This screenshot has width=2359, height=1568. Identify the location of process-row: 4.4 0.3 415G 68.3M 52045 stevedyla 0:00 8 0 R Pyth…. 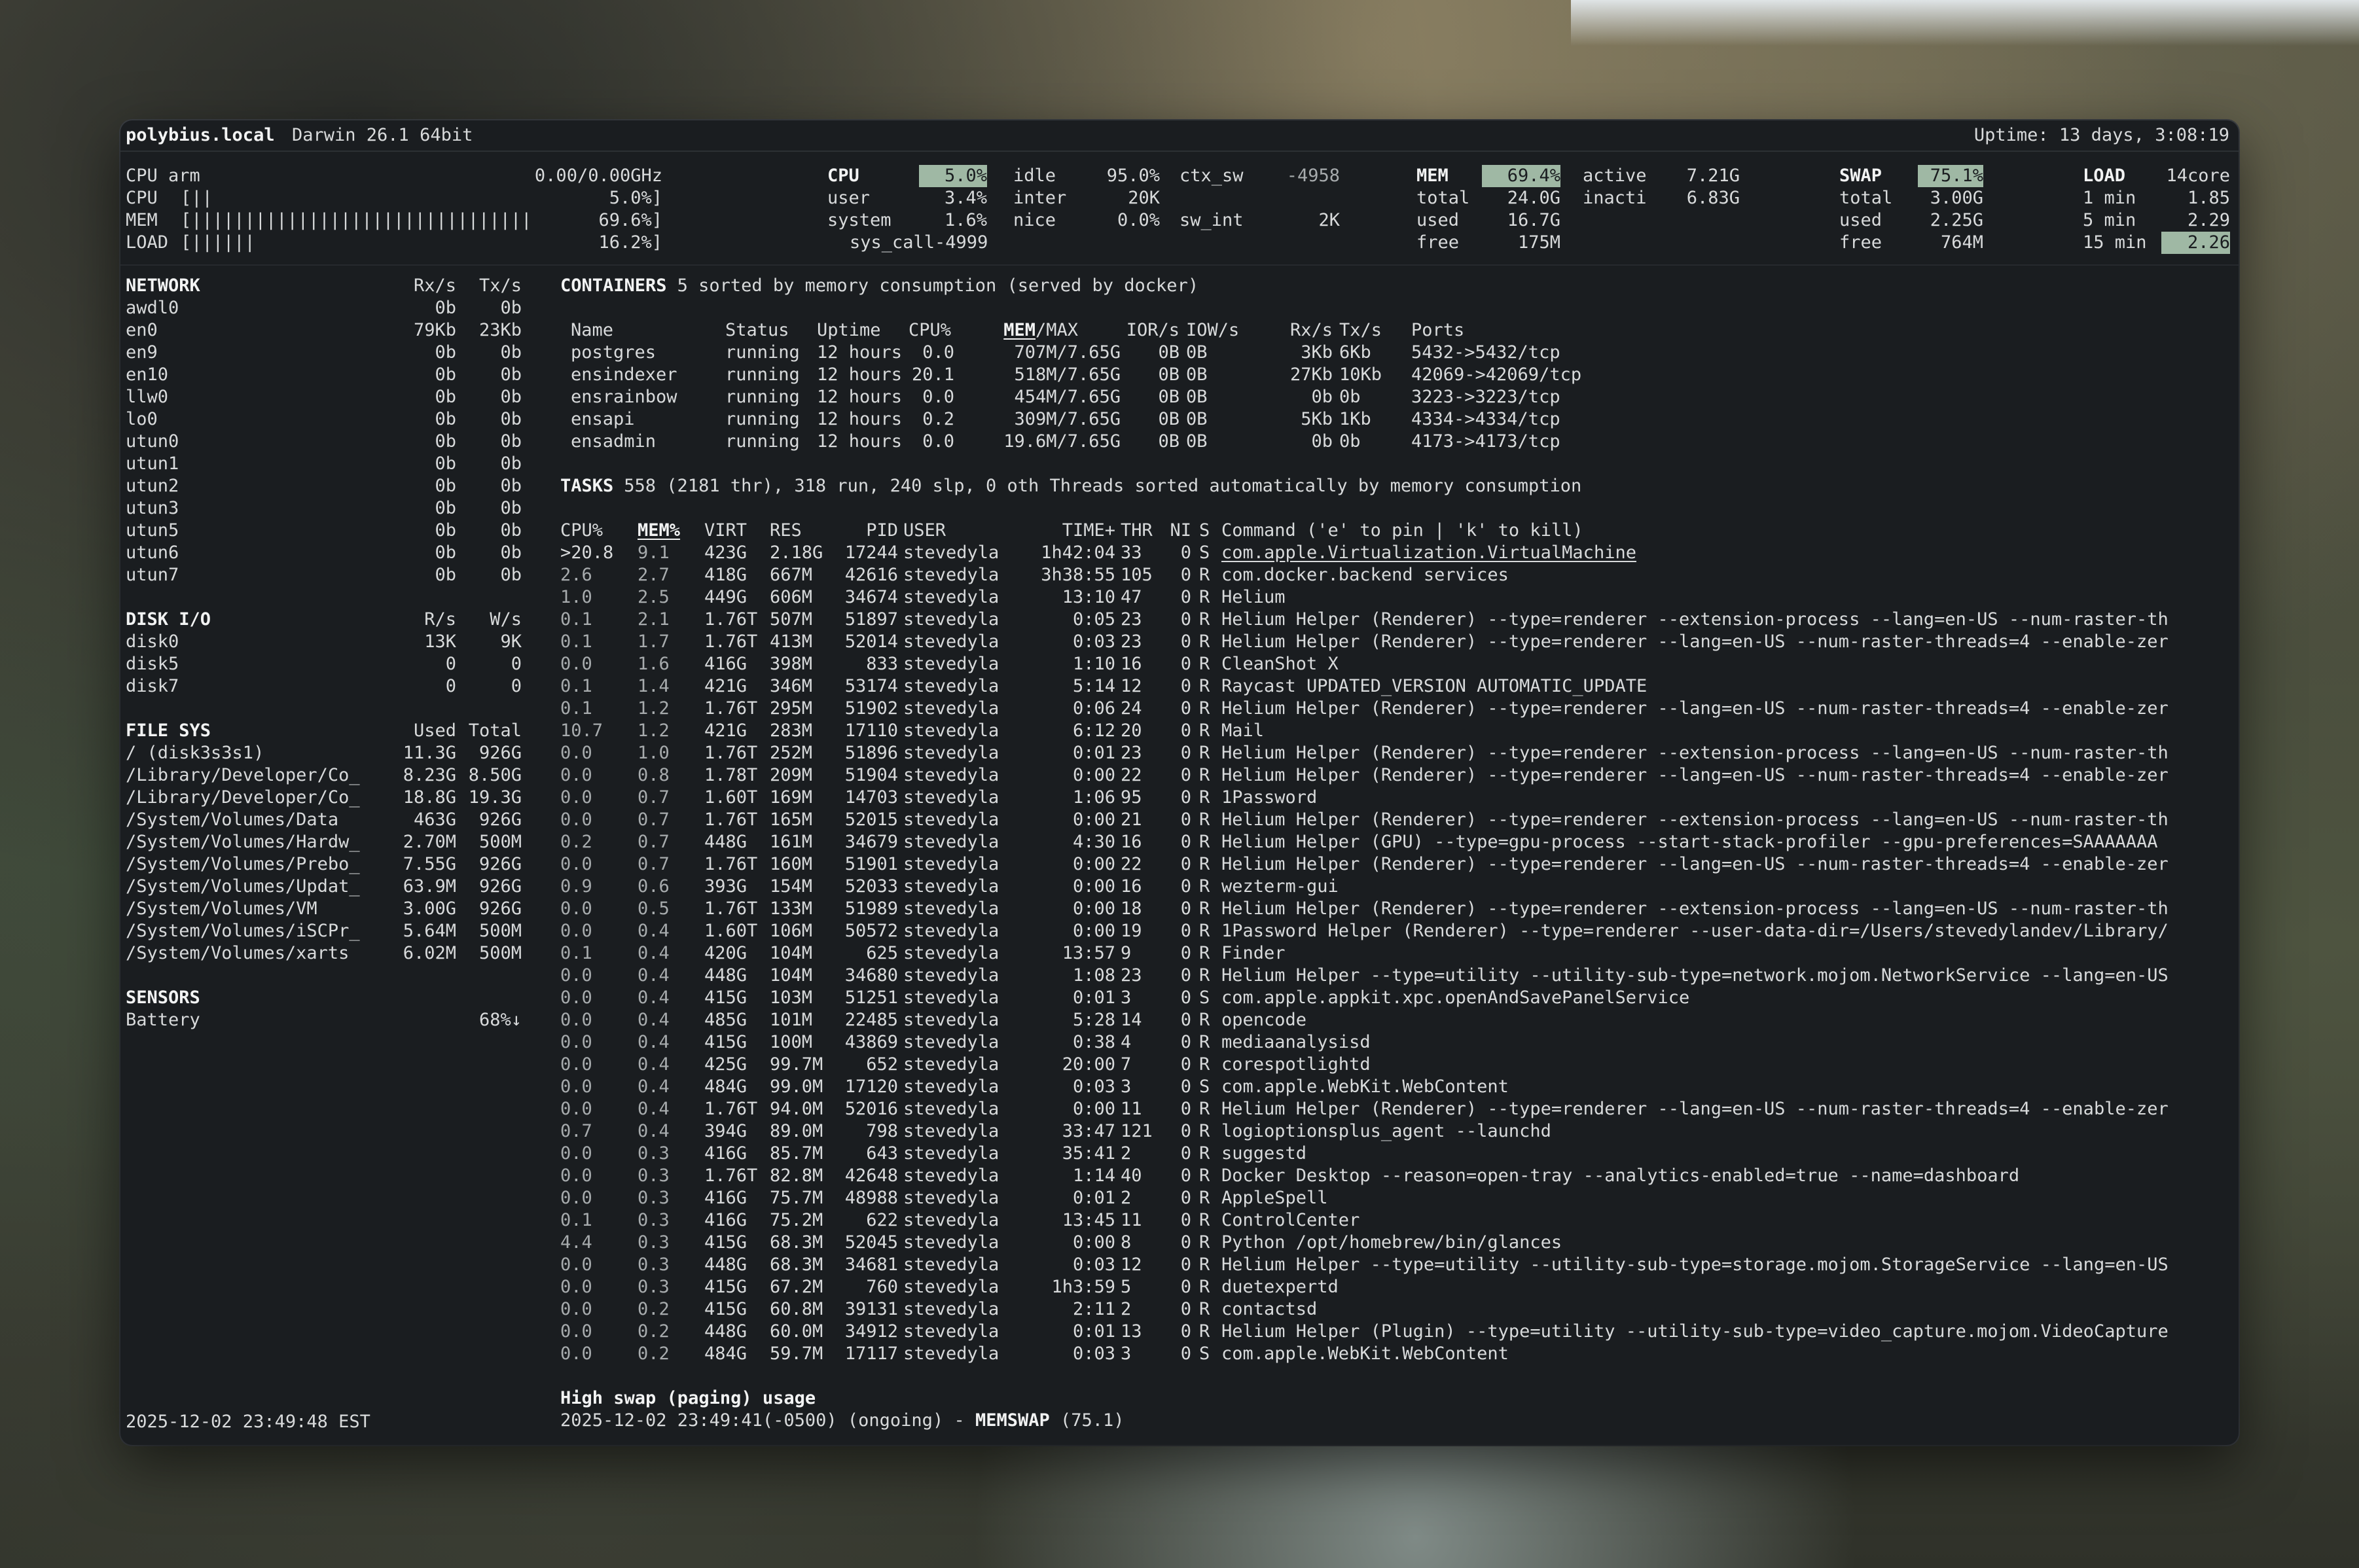
(1364, 1243).